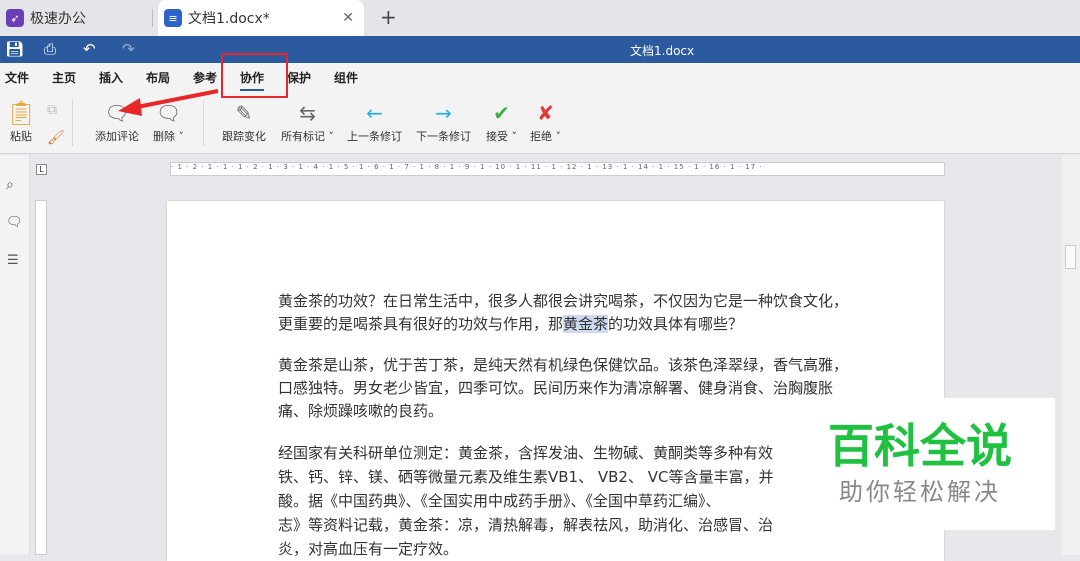  I want to click on x-icon: ✘, so click(545, 113).